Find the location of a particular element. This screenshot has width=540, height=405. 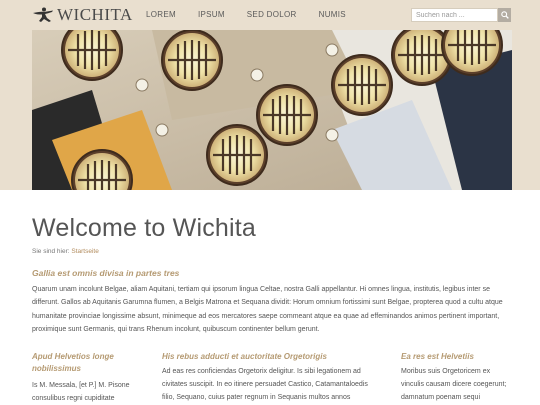

column-heading: Ea res est Helvetiis is located at coordinates (437, 356).